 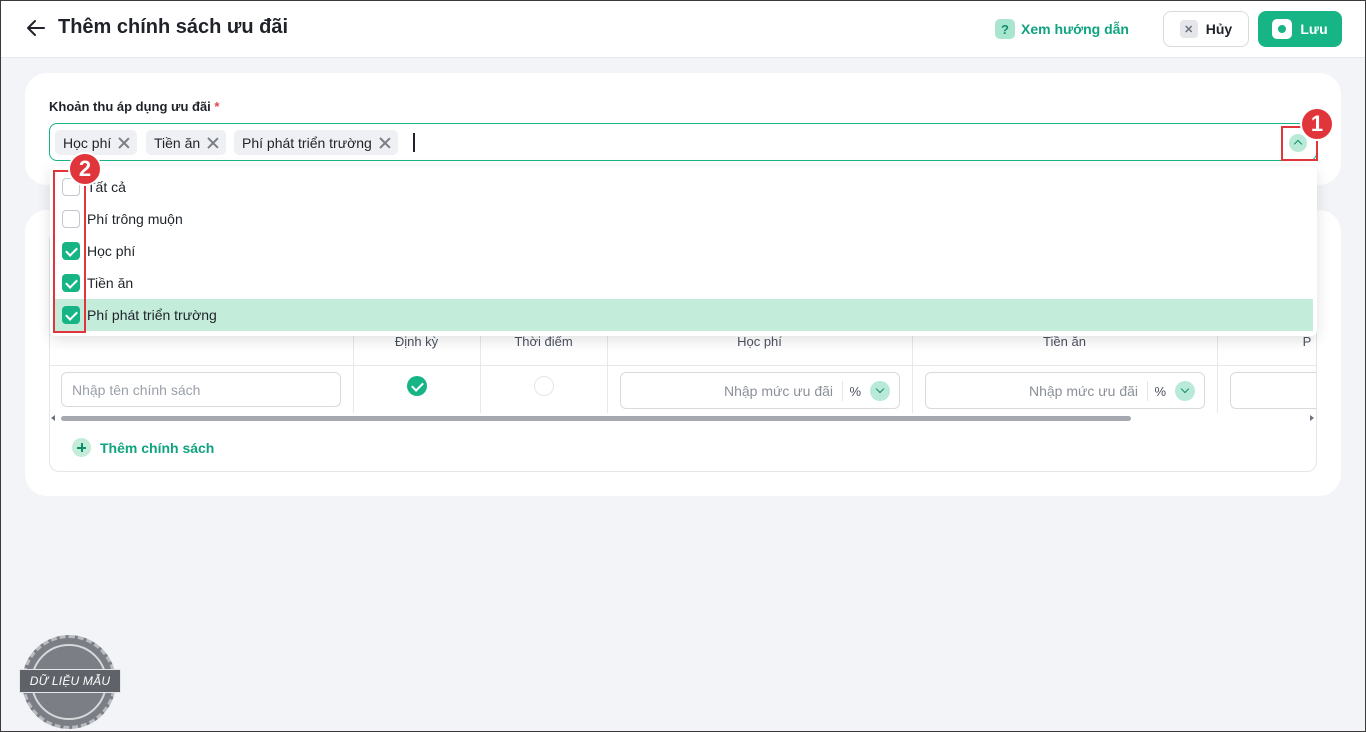 I want to click on cancel-button: ✕ Hủy, so click(x=1206, y=29).